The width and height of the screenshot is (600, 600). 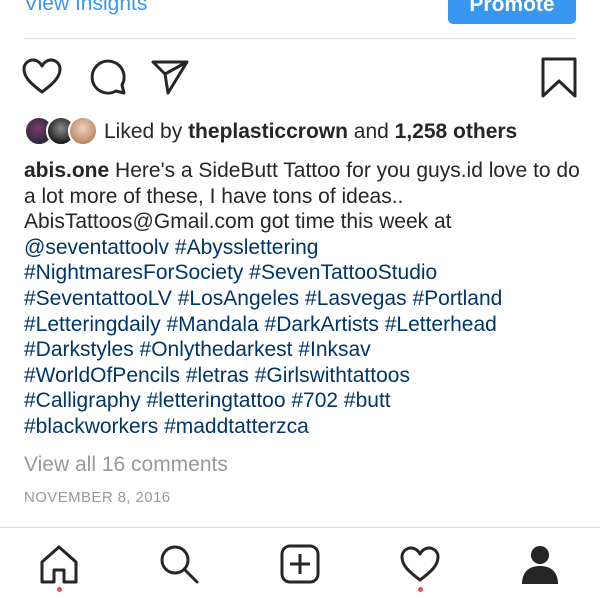 What do you see at coordinates (322, 324) in the screenshot?
I see `hashtag-link: #DarkArtists` at bounding box center [322, 324].